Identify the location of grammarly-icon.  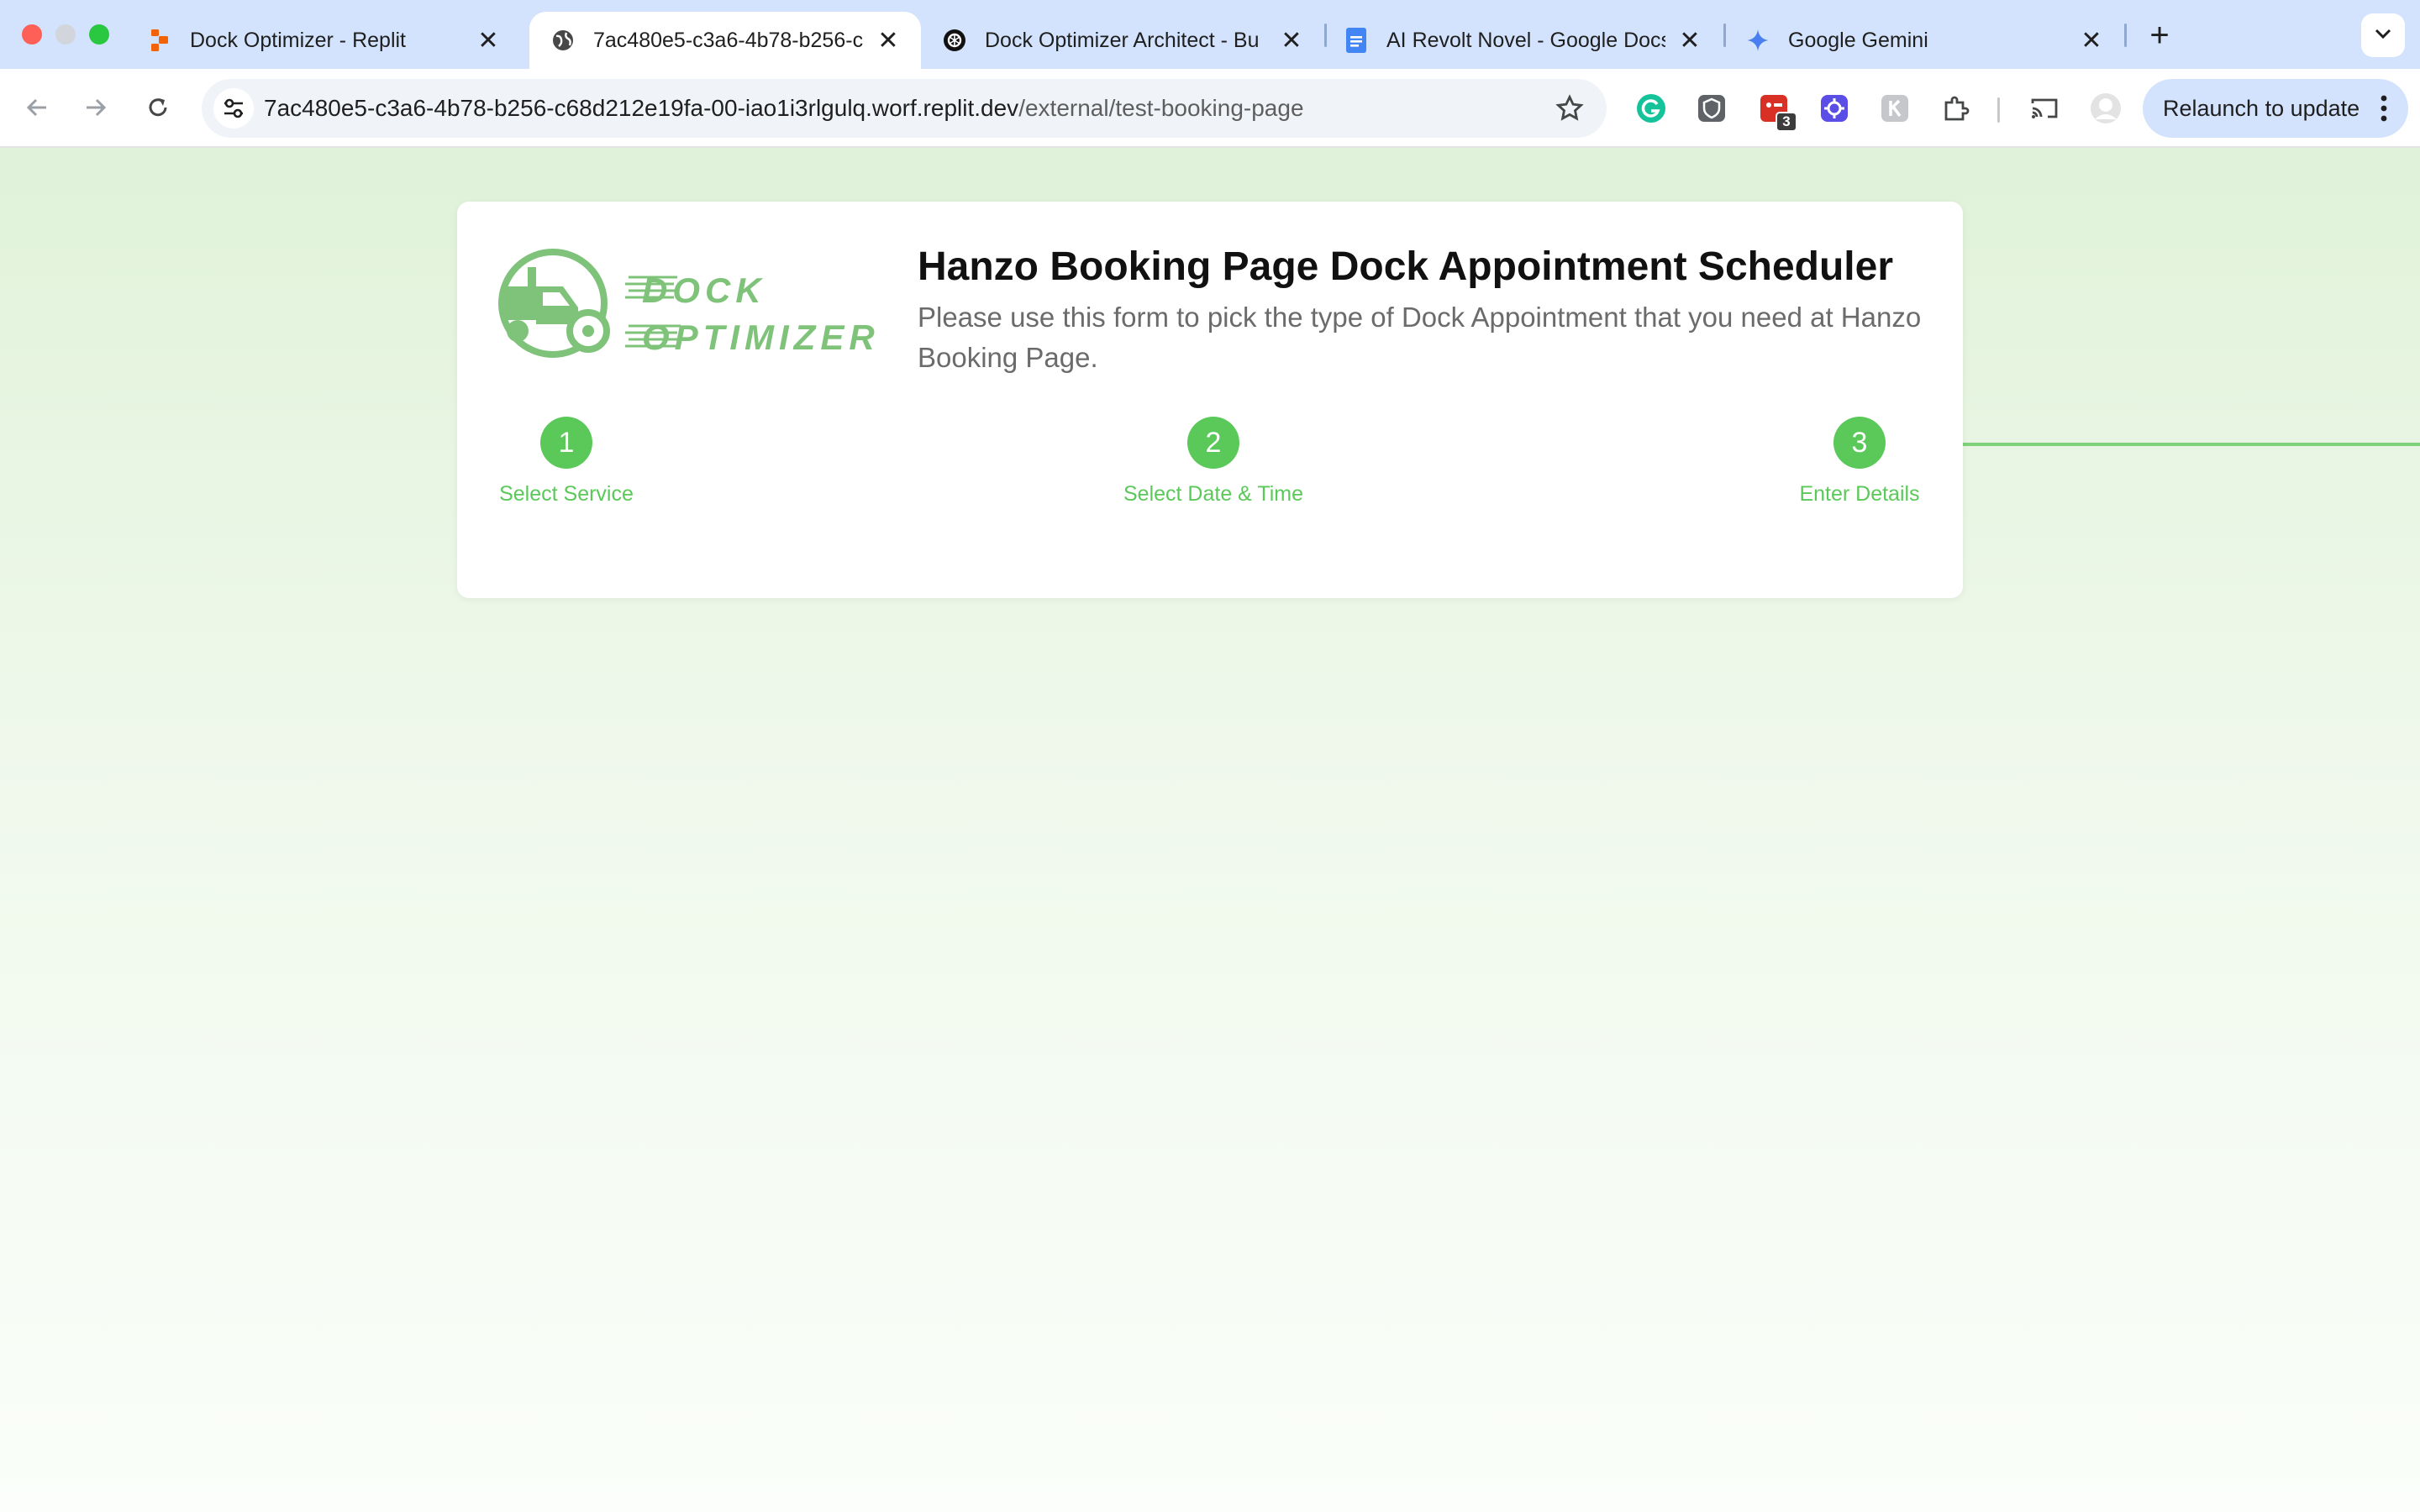
(1651, 108).